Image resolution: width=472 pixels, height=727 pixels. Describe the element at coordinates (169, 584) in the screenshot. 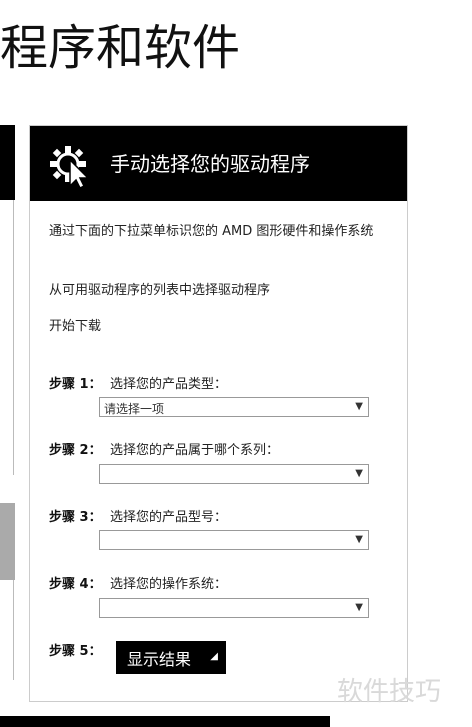

I see `step-4-text: 选择您的操作系统：` at that location.